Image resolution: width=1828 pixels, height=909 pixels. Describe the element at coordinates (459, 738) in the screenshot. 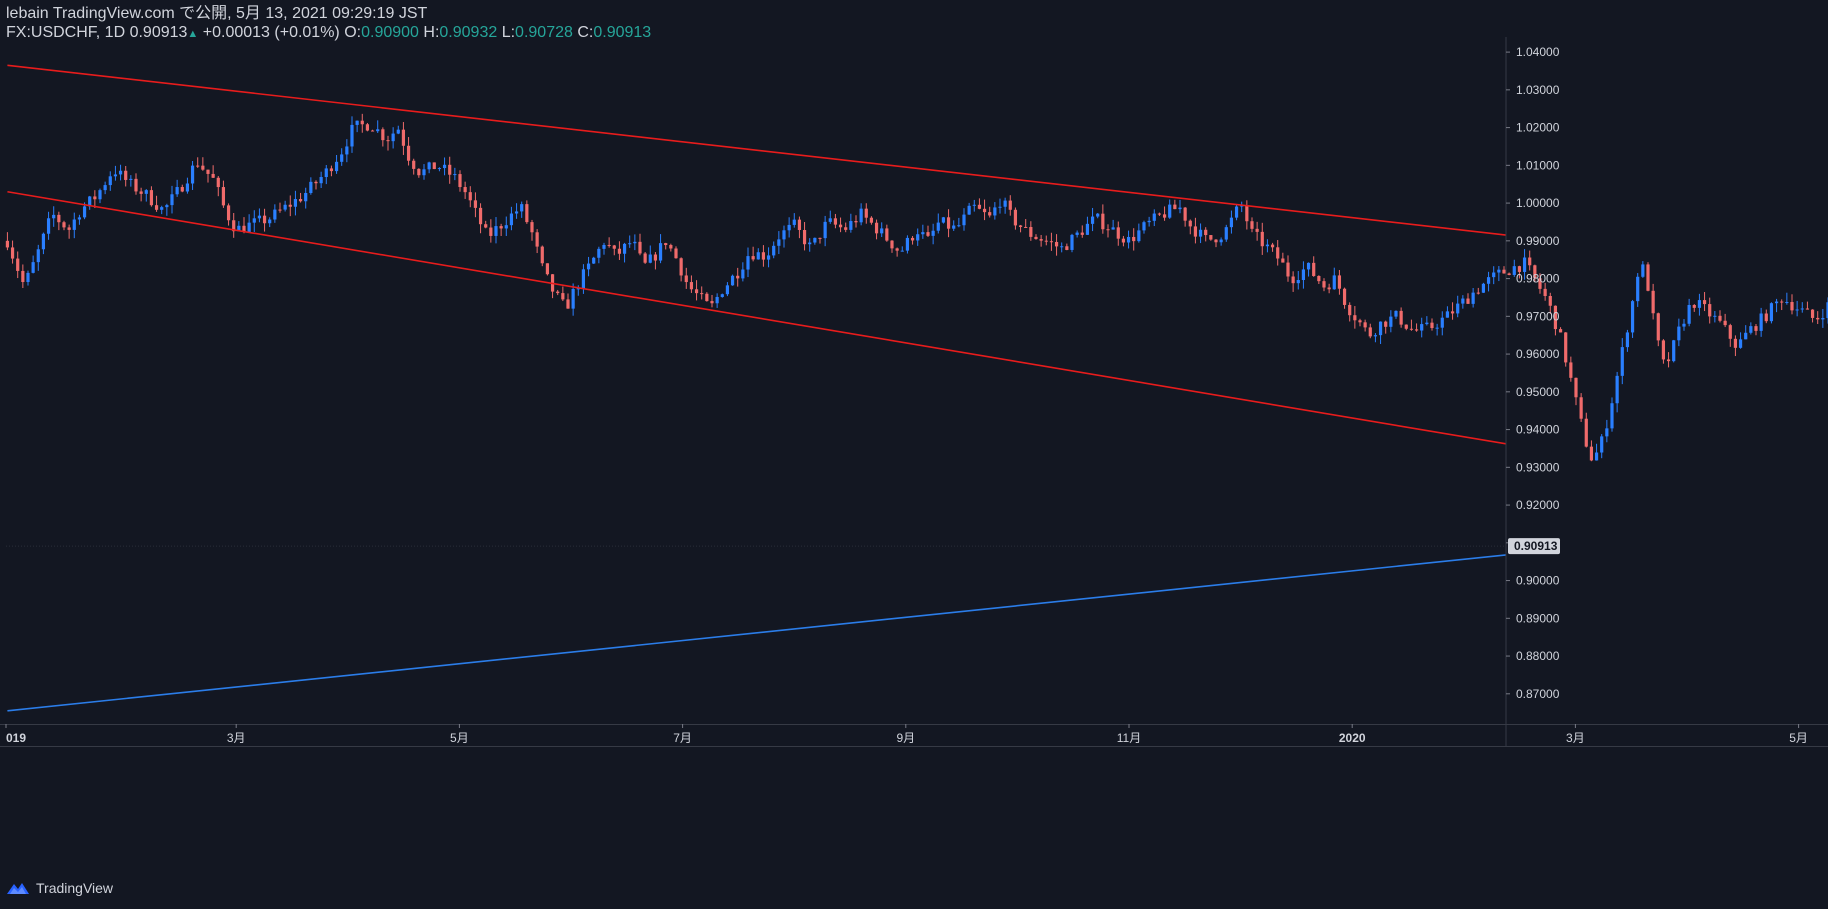

I see `x-tick-label: 5月` at that location.